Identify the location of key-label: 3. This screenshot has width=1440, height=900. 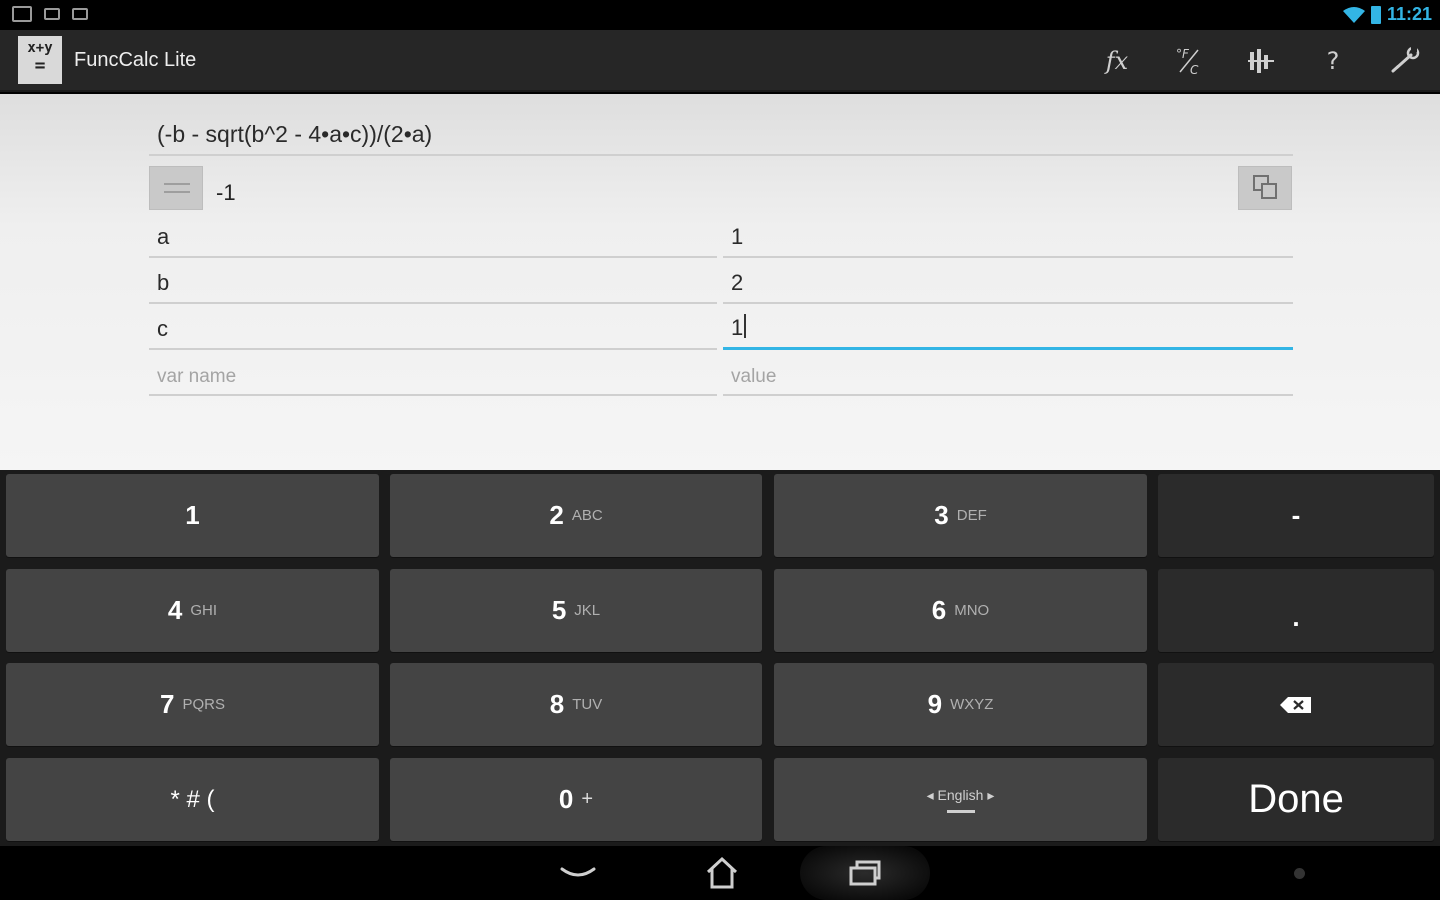
(941, 515).